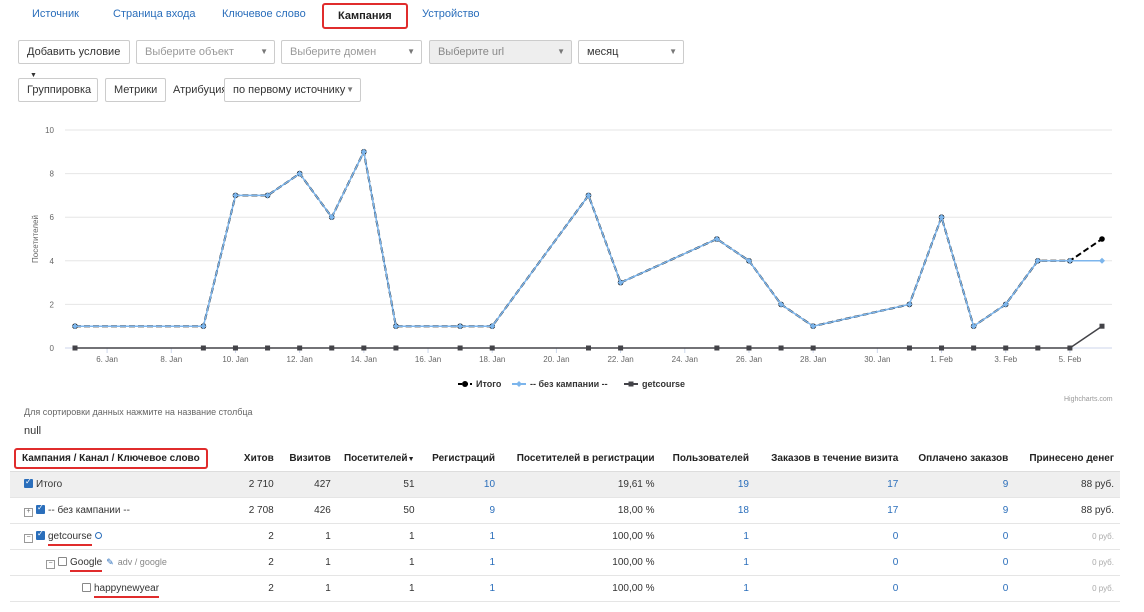 The width and height of the screenshot is (1144, 612). I want to click on legend-label: getcourse, so click(663, 384).